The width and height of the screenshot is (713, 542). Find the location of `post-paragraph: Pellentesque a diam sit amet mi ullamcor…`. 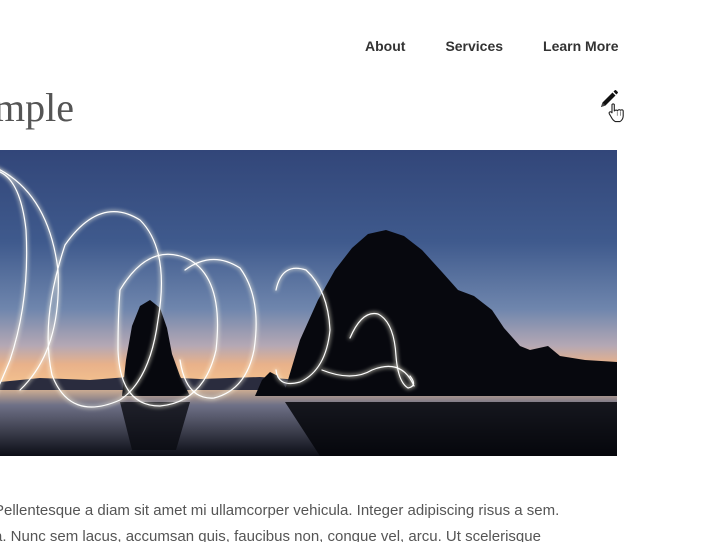

post-paragraph: Pellentesque a diam sit amet mi ullamcor… is located at coordinates (317, 520).